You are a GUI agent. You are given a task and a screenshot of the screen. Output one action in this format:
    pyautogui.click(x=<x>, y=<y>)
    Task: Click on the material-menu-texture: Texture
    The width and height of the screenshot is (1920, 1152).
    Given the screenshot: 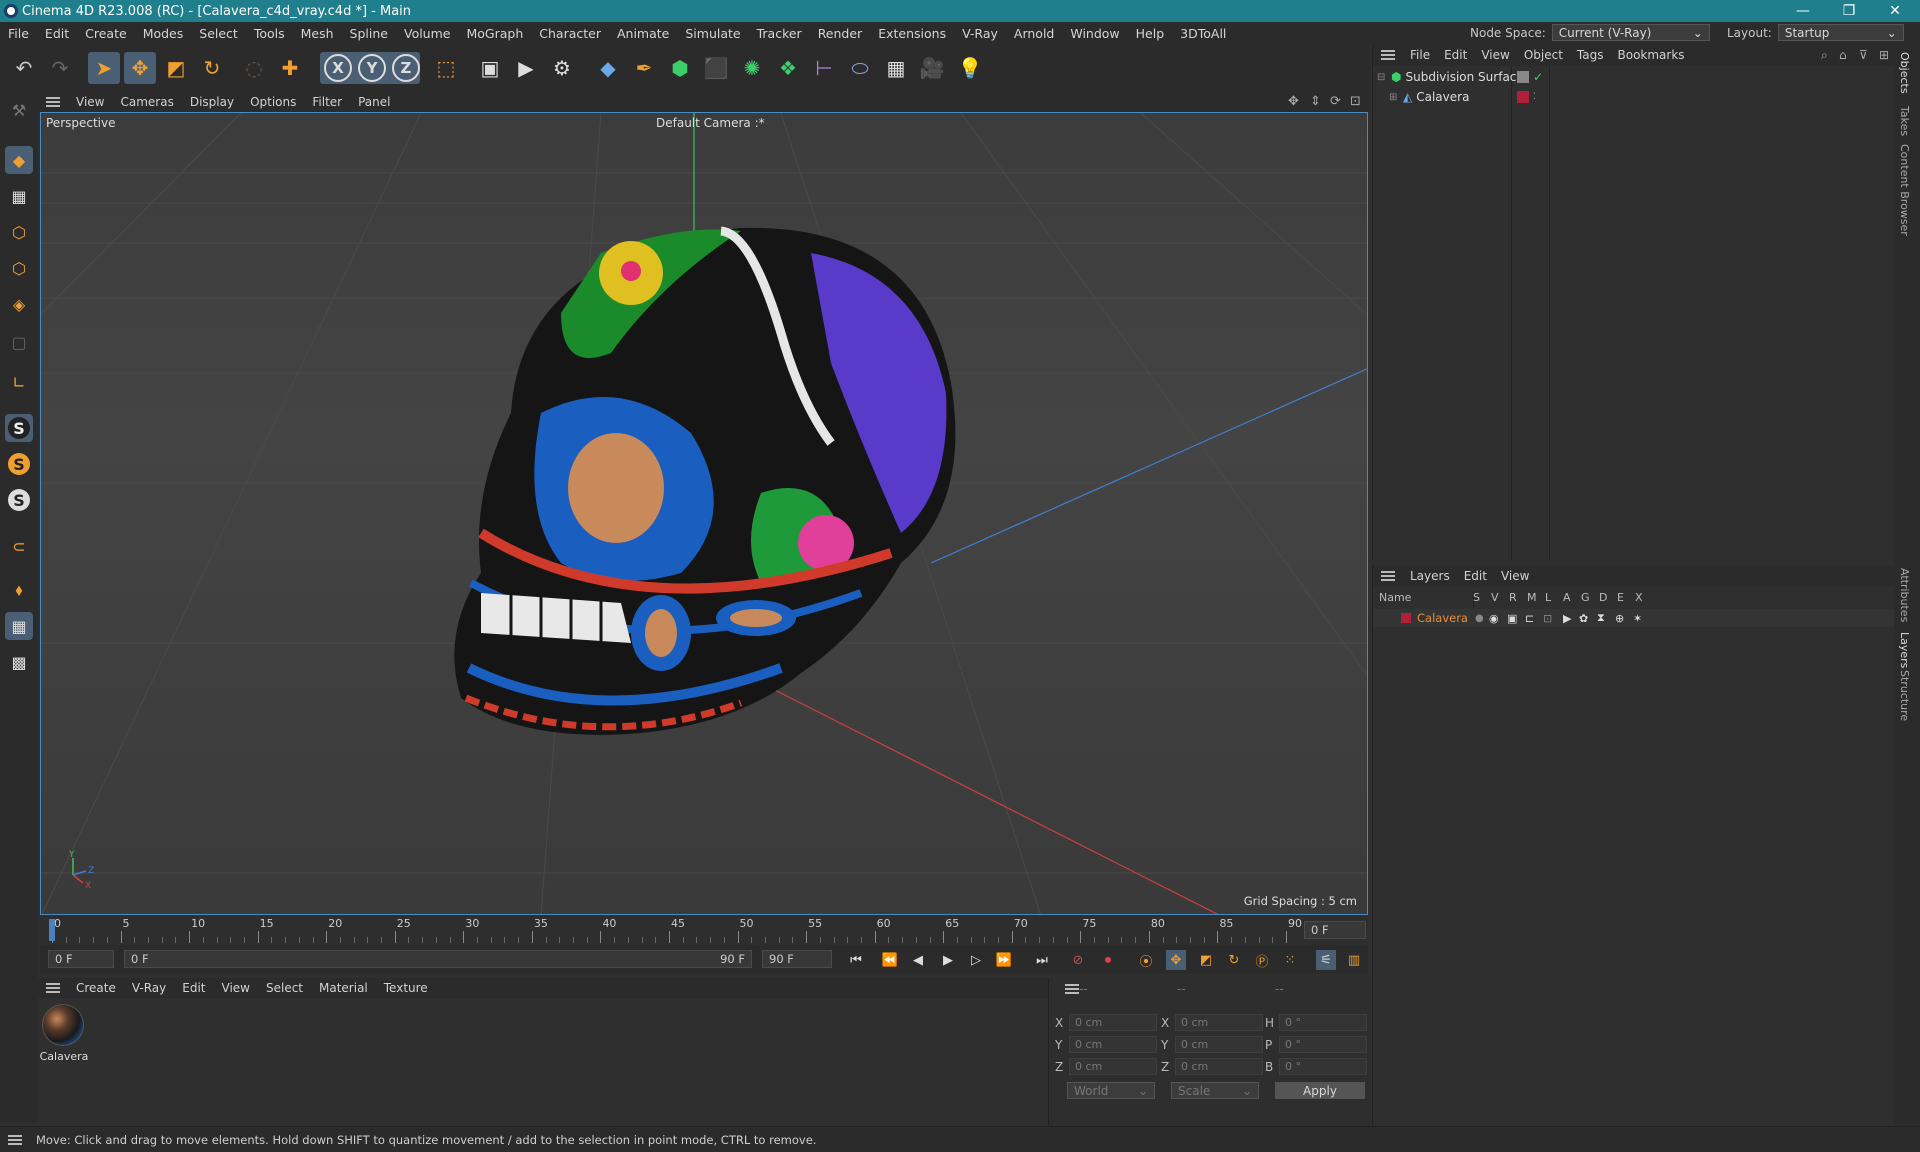 What is the action you would take?
    pyautogui.click(x=406, y=988)
    